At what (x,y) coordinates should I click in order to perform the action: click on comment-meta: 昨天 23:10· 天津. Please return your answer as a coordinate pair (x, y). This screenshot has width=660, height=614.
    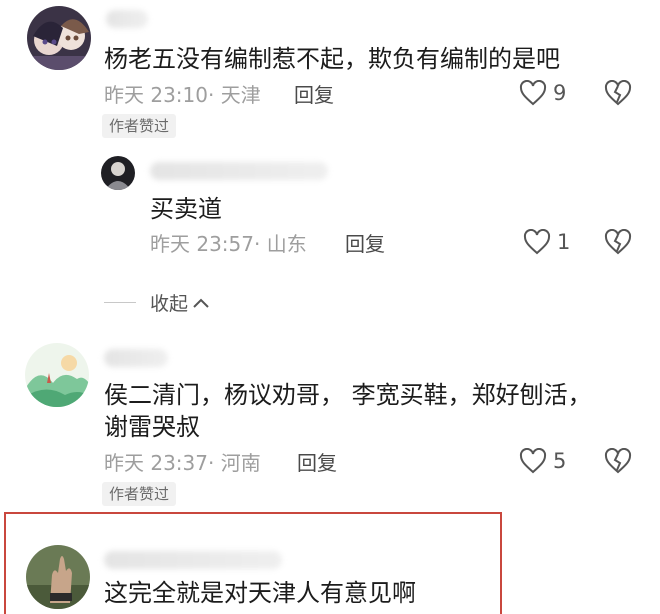
    Looking at the image, I should click on (182, 95).